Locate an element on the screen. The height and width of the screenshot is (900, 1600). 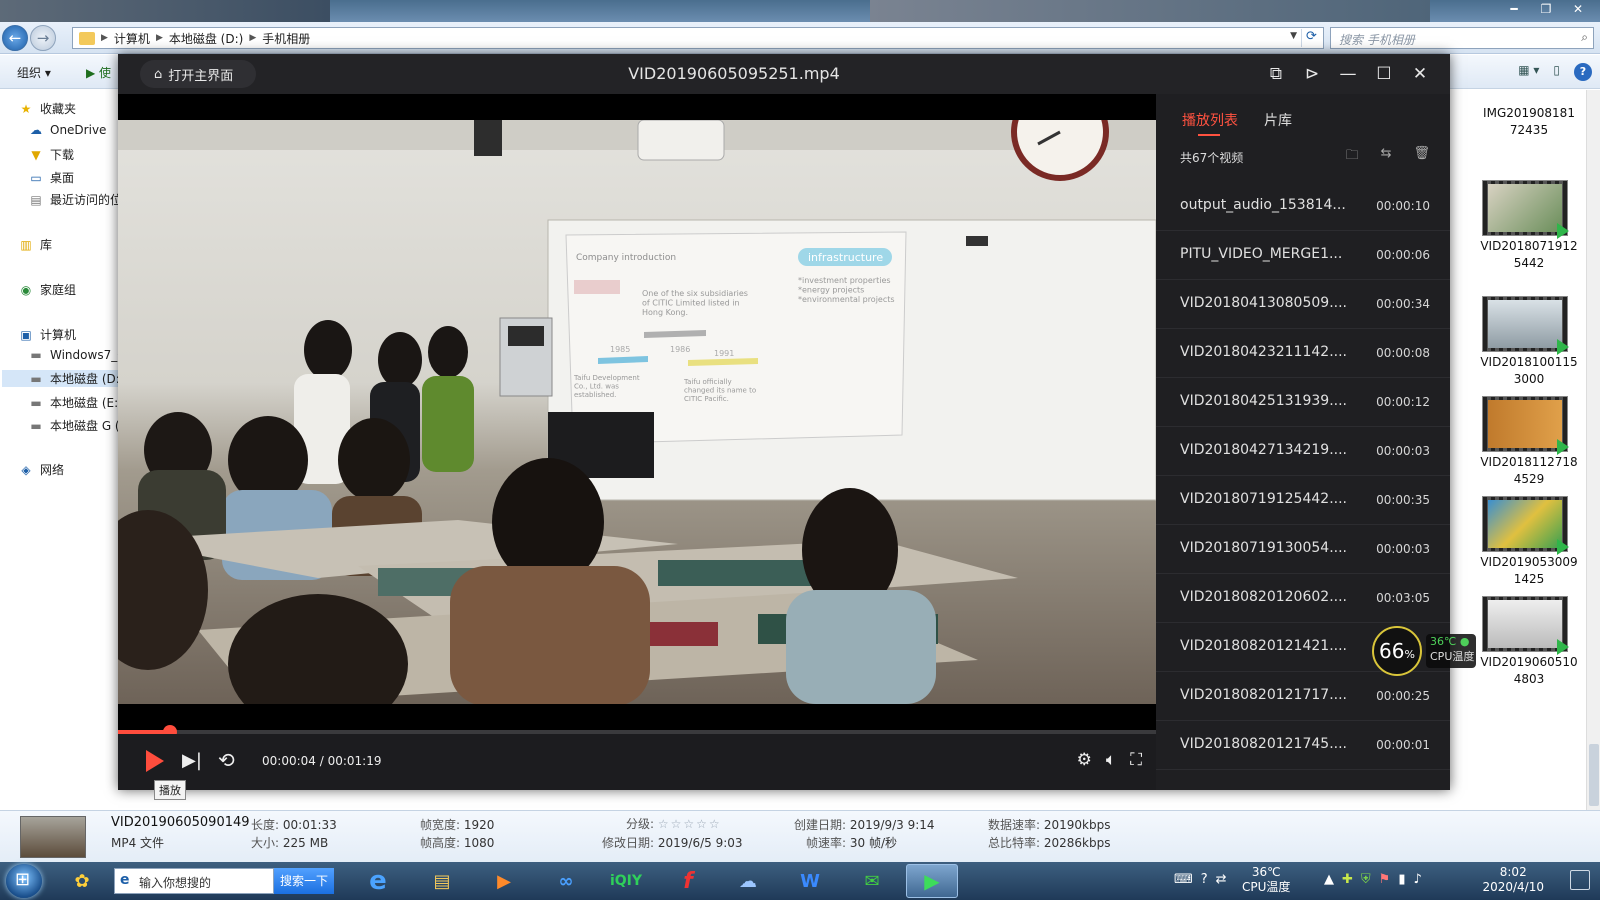
pin-on-top-icon: ⊳ is located at coordinates (1312, 74).